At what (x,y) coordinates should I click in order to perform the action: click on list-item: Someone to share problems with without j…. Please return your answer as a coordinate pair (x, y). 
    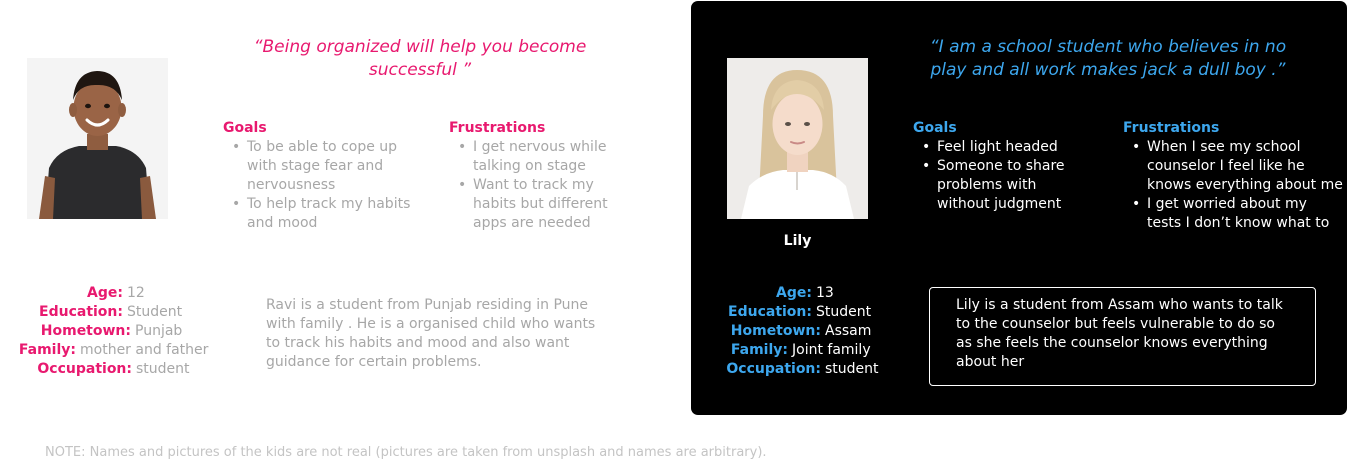
    Looking at the image, I should click on (1003, 185).